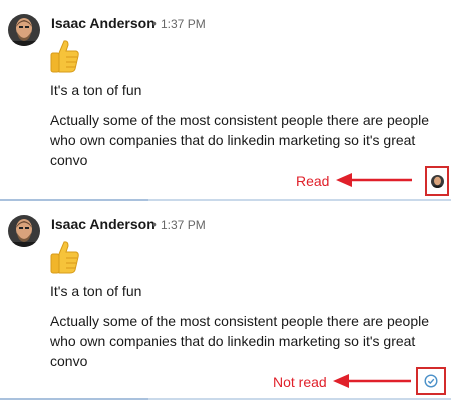  I want to click on read-receipt-avatar-icon, so click(437, 181).